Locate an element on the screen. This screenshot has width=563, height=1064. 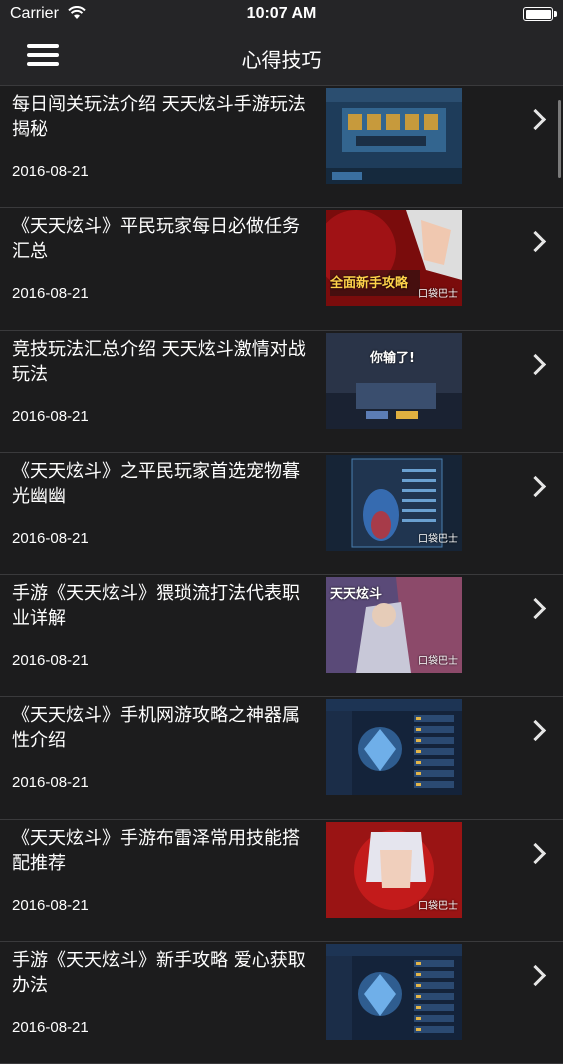
article-title: 手游《天天炫斗》猥琐流打法代表职业详解 is located at coordinates (156, 606).